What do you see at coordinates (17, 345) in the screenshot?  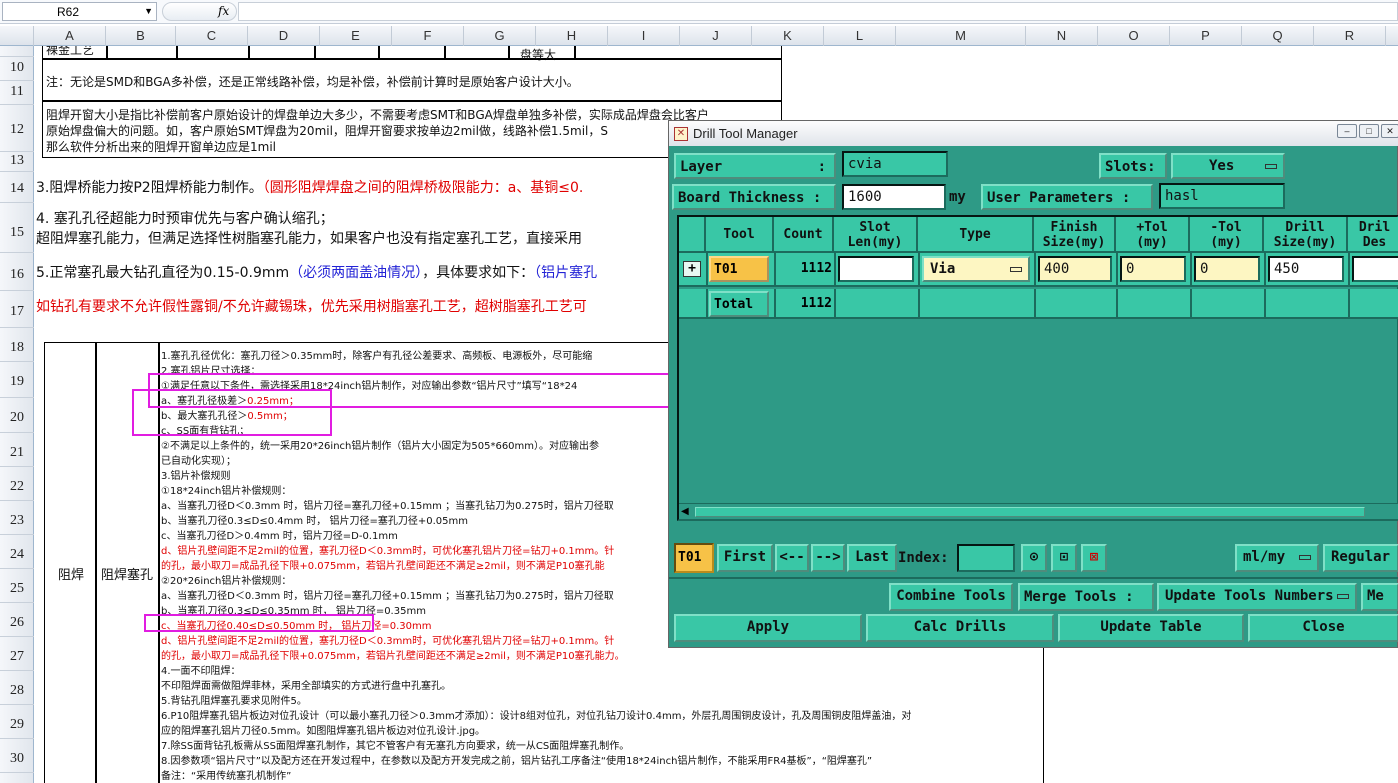 I see `row-header: 18` at bounding box center [17, 345].